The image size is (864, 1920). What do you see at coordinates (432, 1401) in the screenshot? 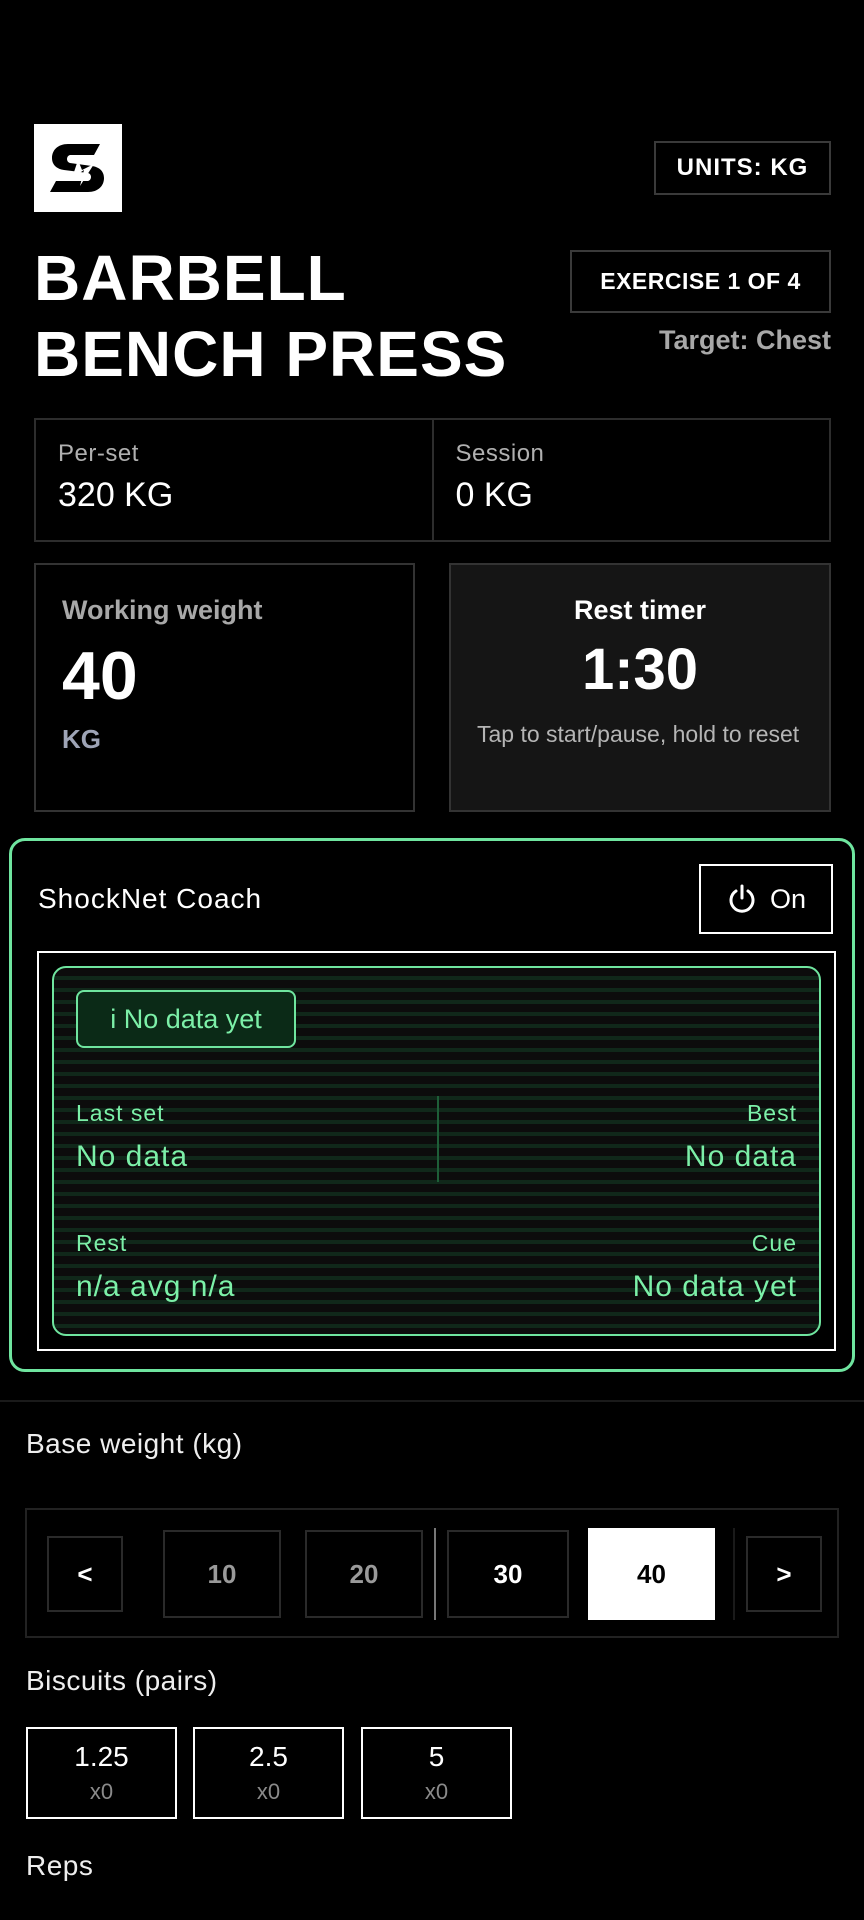
I see `section-divider` at bounding box center [432, 1401].